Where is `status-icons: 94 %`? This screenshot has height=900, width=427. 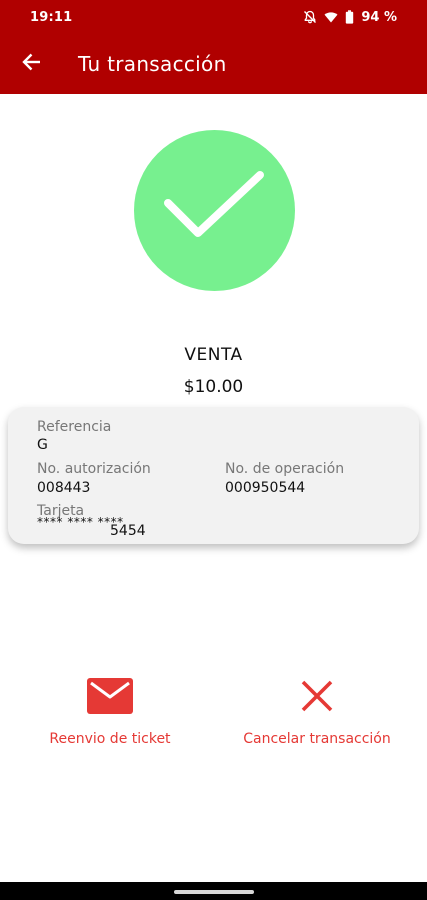 status-icons: 94 % is located at coordinates (350, 17).